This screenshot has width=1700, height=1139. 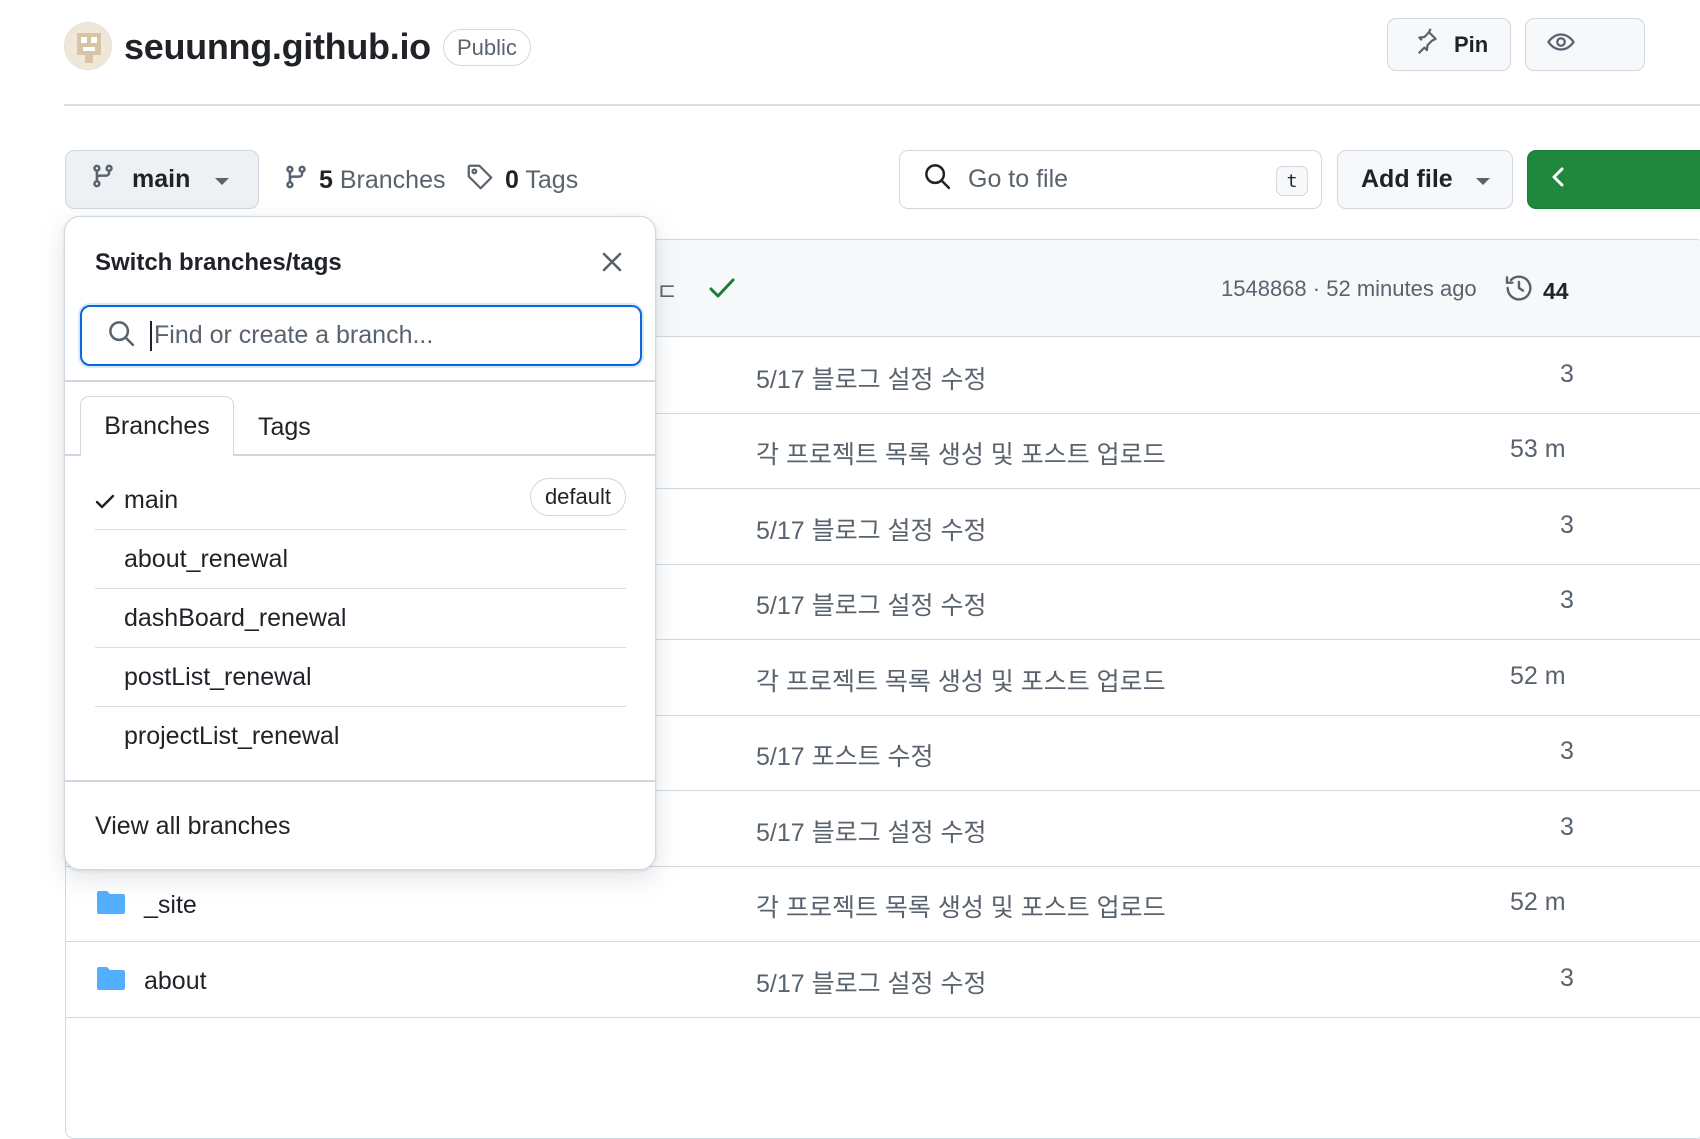 I want to click on tags-label: Tags, so click(x=552, y=180).